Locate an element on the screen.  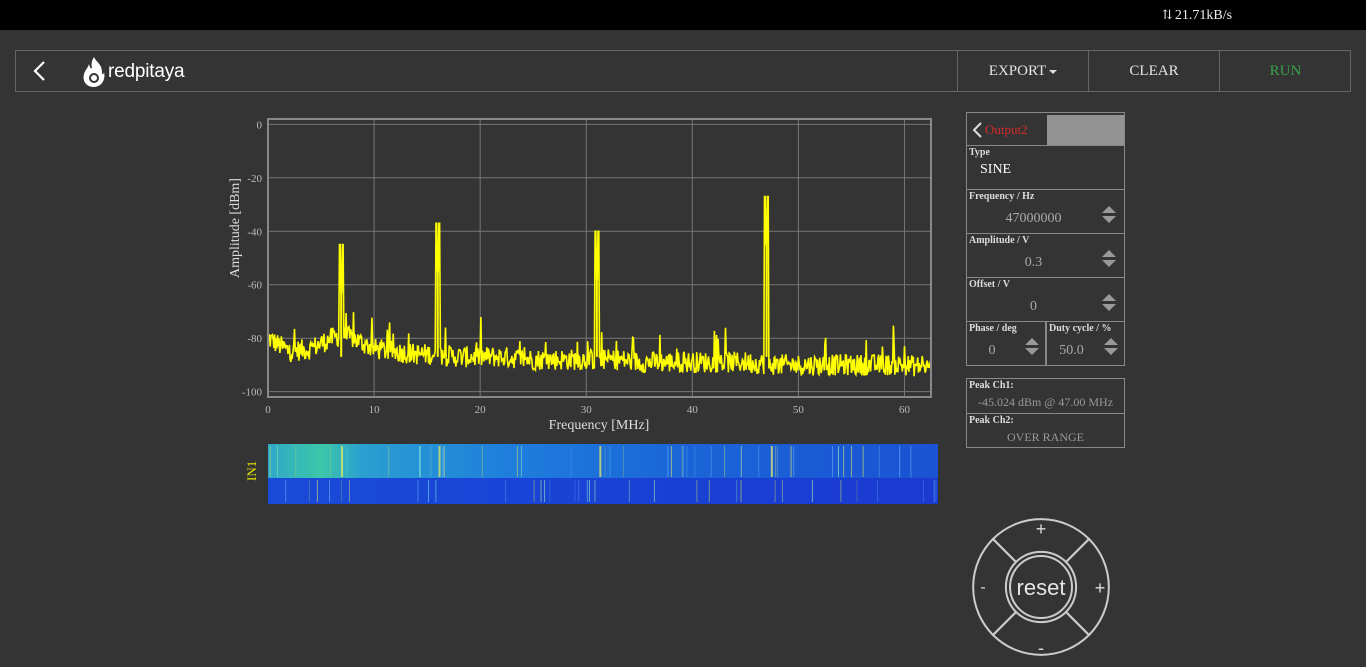
x-tick-label: 50 is located at coordinates (799, 410).